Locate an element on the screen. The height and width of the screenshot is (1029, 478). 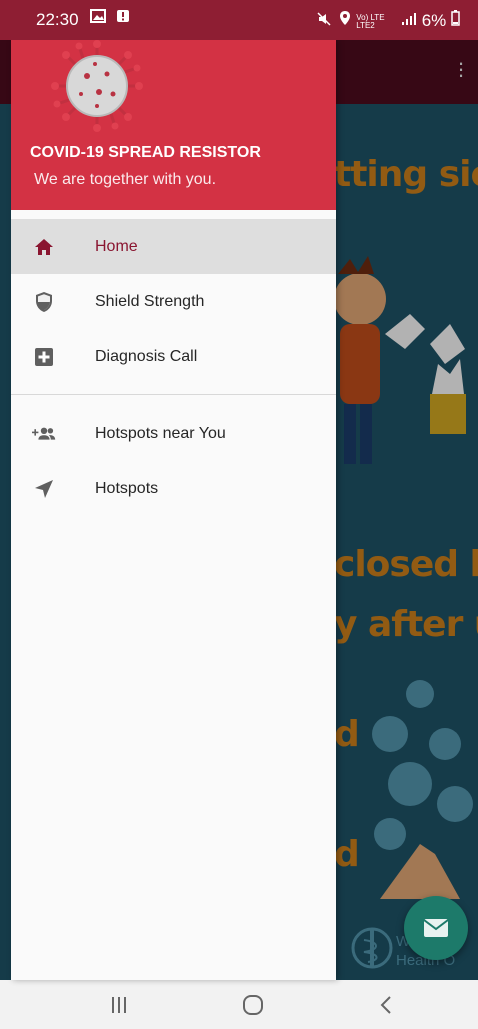
location-icon is located at coordinates (345, 18).